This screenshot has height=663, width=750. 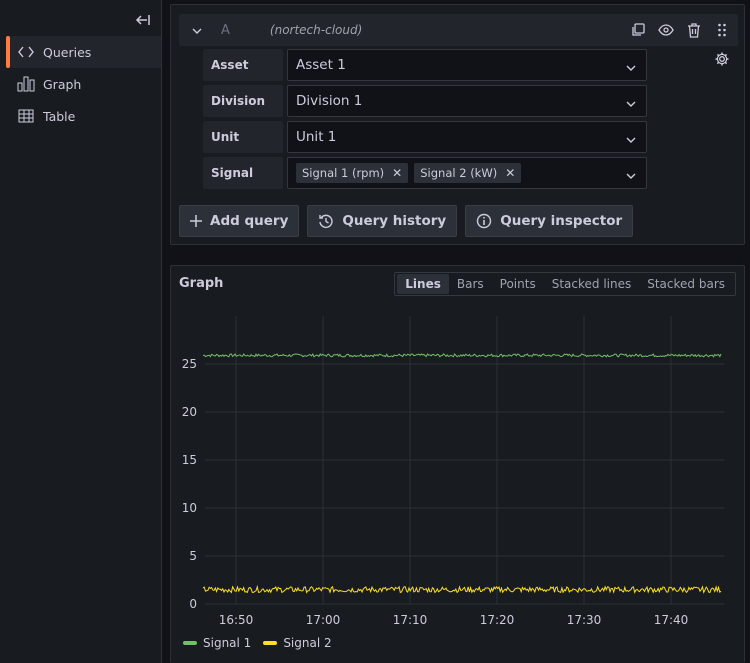 I want to click on query-letter: A, so click(x=225, y=30).